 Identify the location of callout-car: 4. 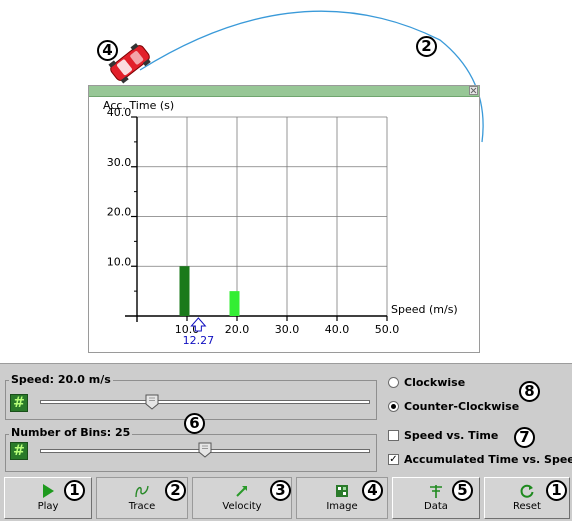
(107, 50).